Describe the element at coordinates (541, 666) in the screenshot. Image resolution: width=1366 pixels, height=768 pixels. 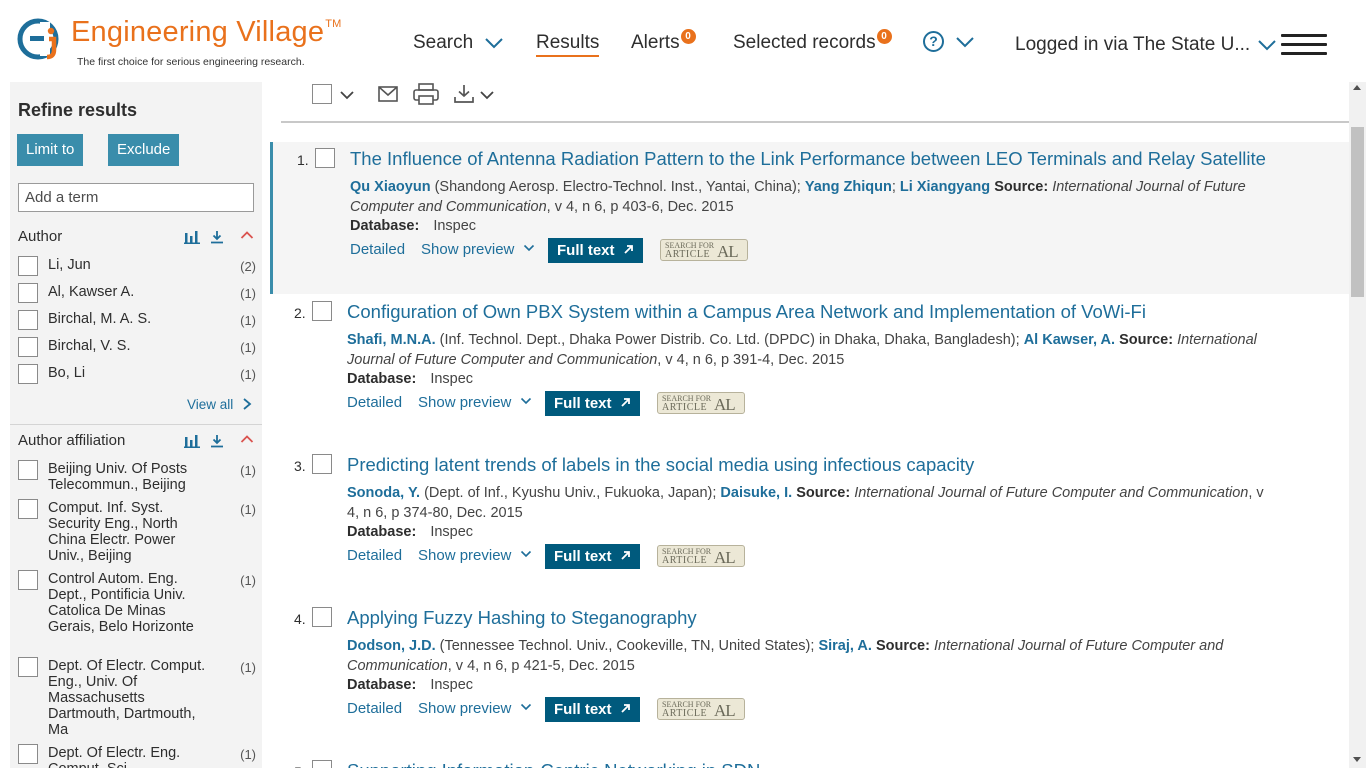
I see `publication-details: , v 4, n 6, p 421-5, Dec. 2015` at that location.